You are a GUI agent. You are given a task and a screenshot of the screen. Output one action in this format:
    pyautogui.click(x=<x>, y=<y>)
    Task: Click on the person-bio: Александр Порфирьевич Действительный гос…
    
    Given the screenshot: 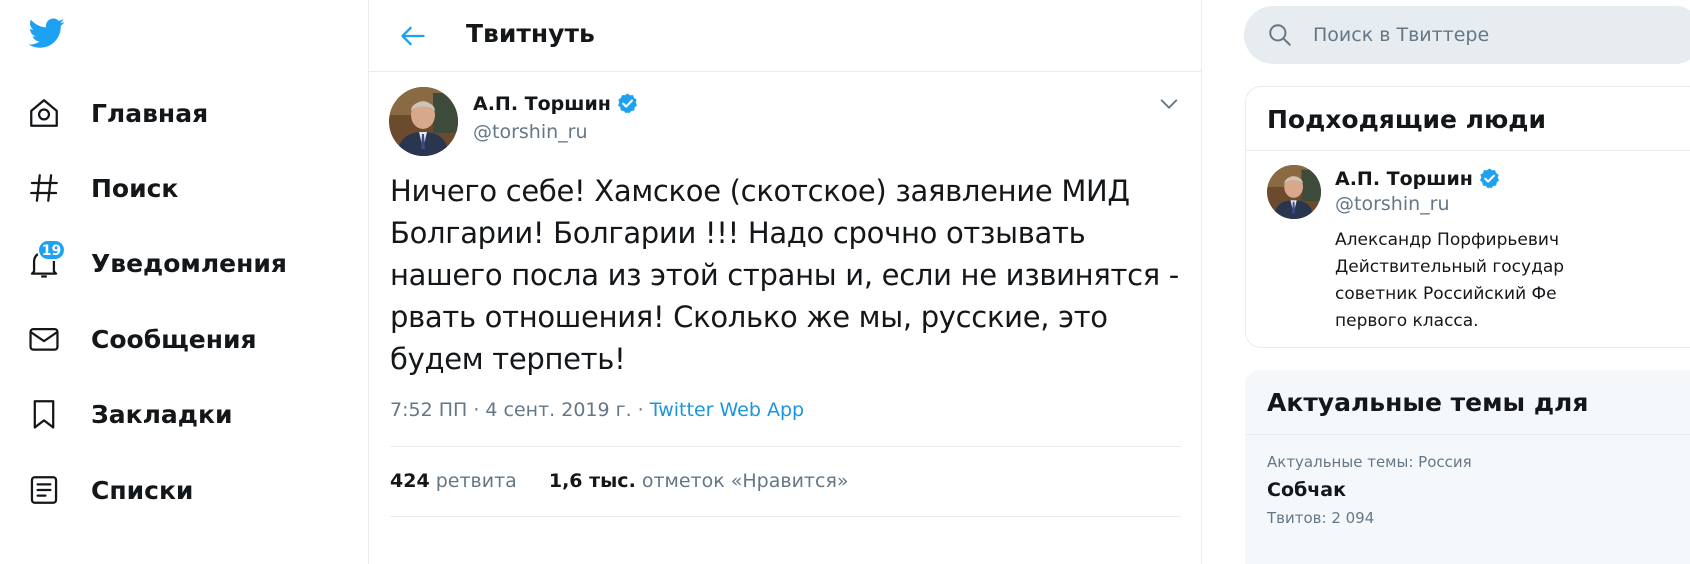 What is the action you would take?
    pyautogui.click(x=1450, y=280)
    